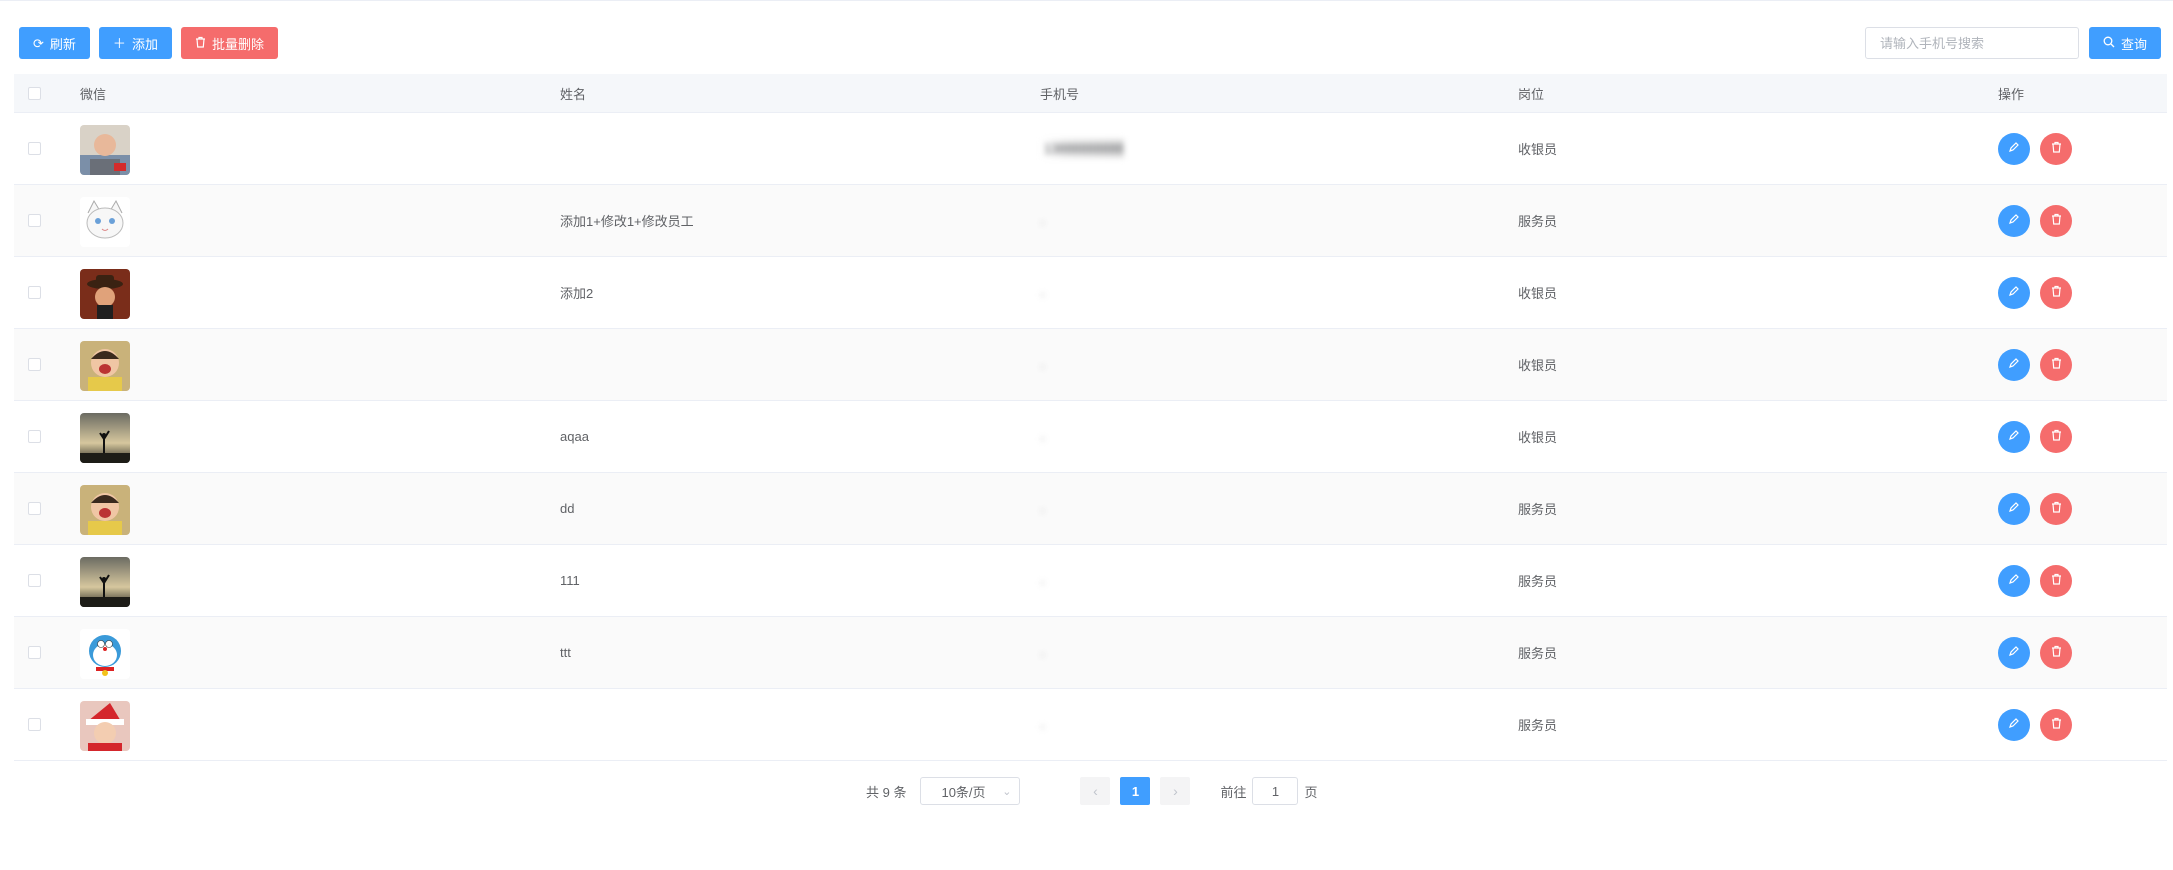  I want to click on goto-prefix: 前往, so click(1233, 792).